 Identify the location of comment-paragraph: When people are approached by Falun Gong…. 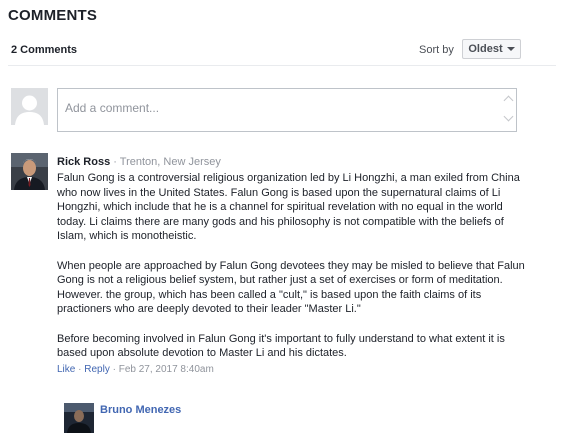
(291, 287).